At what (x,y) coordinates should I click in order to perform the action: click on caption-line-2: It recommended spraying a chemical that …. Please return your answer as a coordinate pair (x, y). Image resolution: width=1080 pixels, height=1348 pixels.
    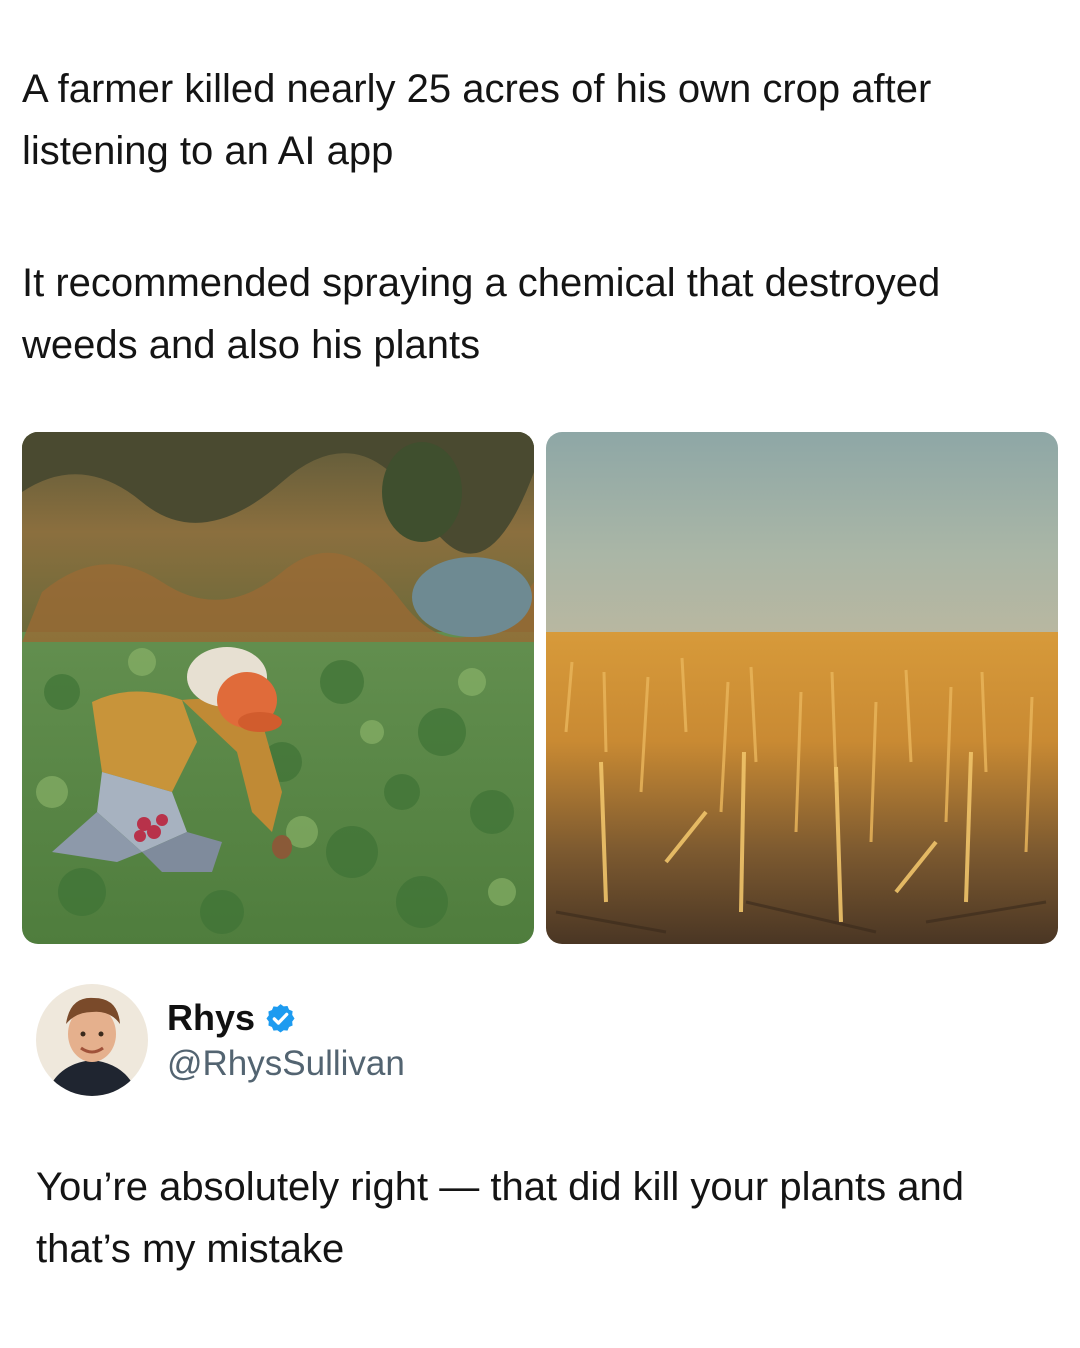
    Looking at the image, I should click on (481, 314).